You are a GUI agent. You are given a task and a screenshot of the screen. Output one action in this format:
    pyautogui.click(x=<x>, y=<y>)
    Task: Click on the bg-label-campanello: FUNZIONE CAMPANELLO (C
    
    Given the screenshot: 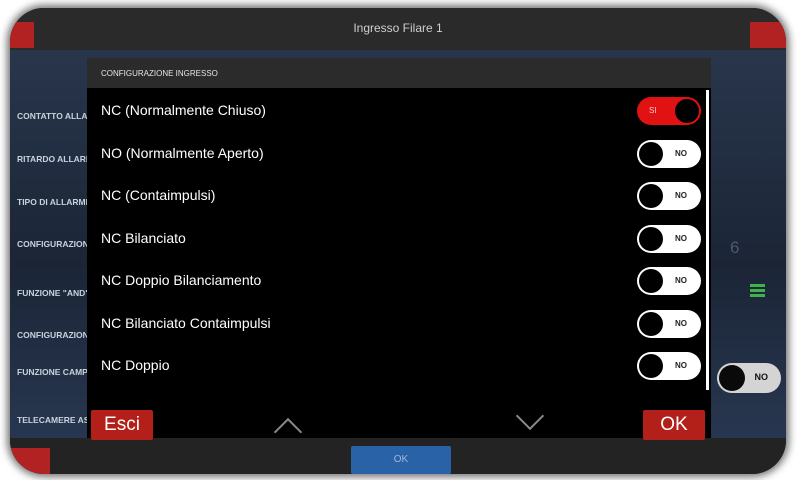 What is the action you would take?
    pyautogui.click(x=57, y=372)
    